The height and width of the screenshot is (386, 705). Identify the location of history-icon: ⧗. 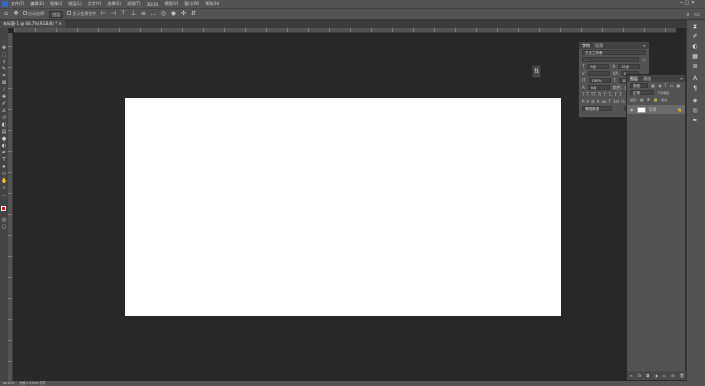
(695, 27).